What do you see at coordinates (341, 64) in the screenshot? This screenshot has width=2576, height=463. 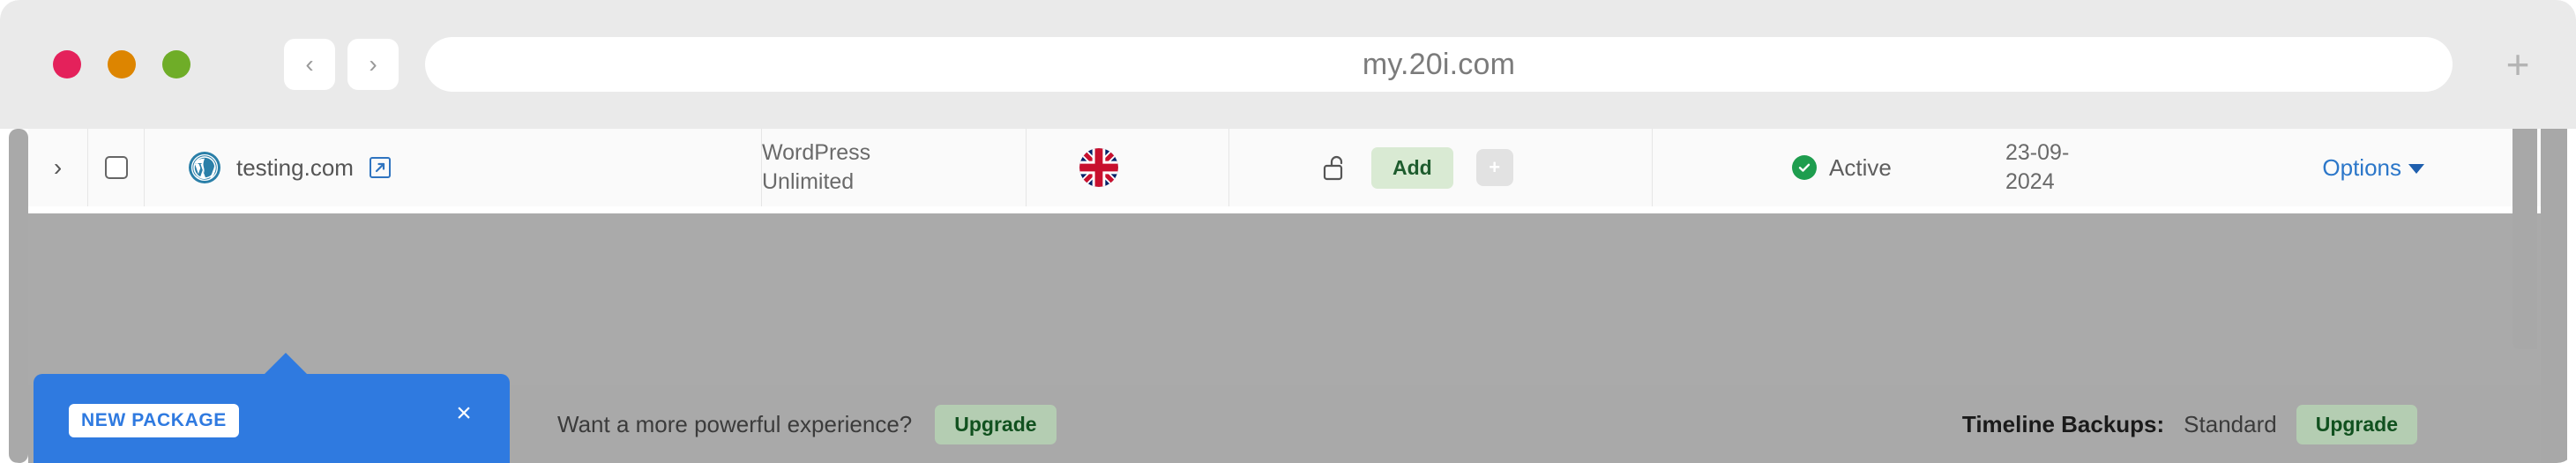 I see `navigation-buttons: ‹ ›` at bounding box center [341, 64].